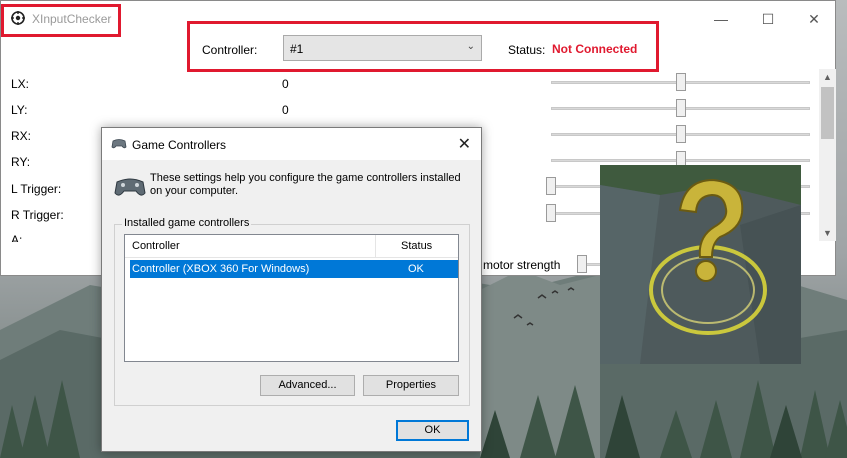 This screenshot has height=458, width=847. Describe the element at coordinates (522, 265) in the screenshot. I see `motor-strength-label: motor strength` at that location.